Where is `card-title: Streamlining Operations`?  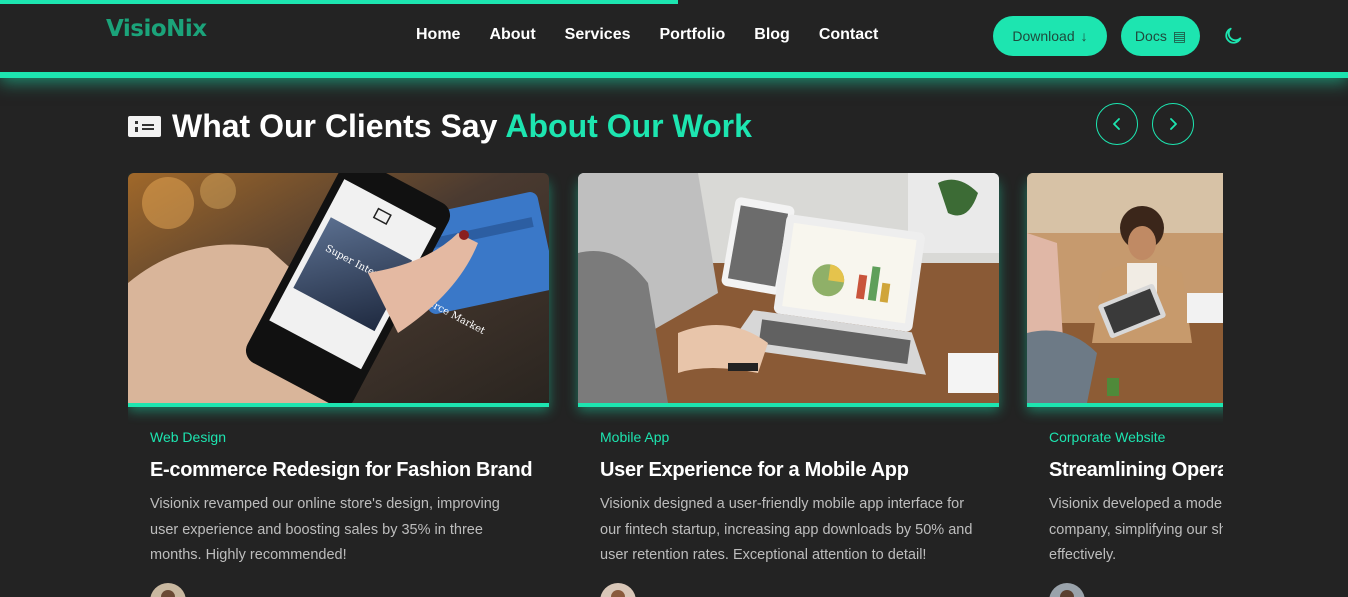 card-title: Streamlining Operations is located at coordinates (1136, 470).